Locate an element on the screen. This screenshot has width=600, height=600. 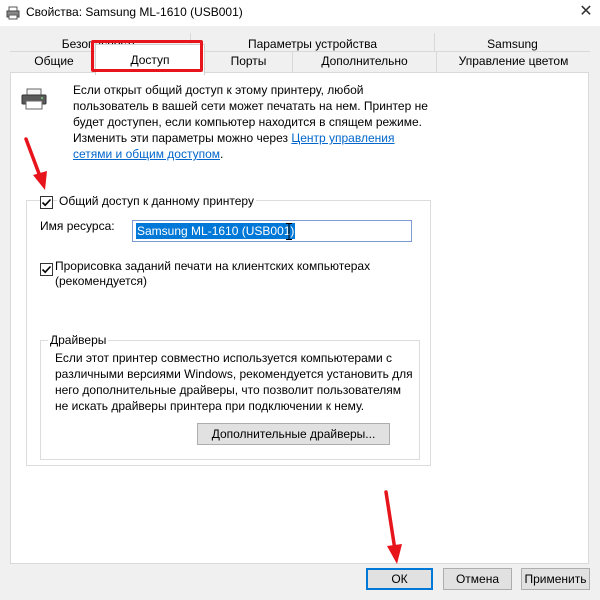
resource-name-value: Samsung ML-1610 (USB001) is located at coordinates (216, 231).